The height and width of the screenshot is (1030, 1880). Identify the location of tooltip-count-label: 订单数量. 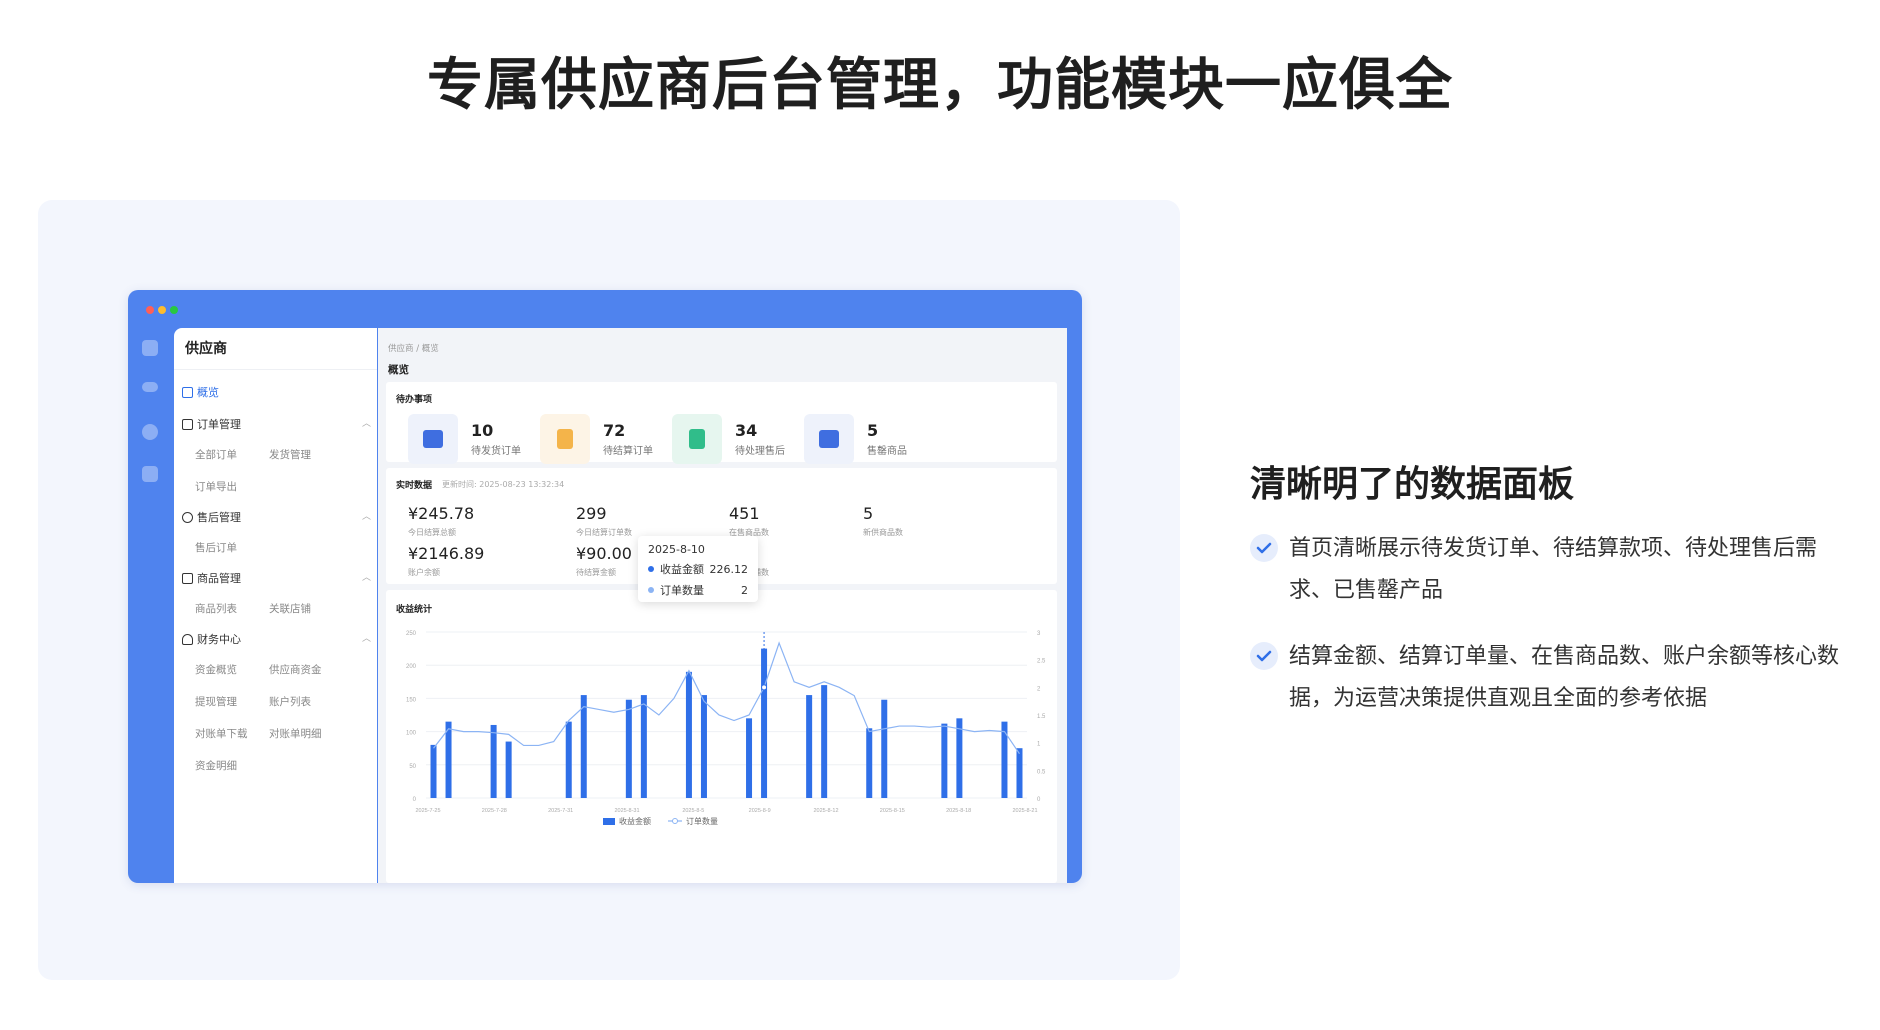
(682, 590).